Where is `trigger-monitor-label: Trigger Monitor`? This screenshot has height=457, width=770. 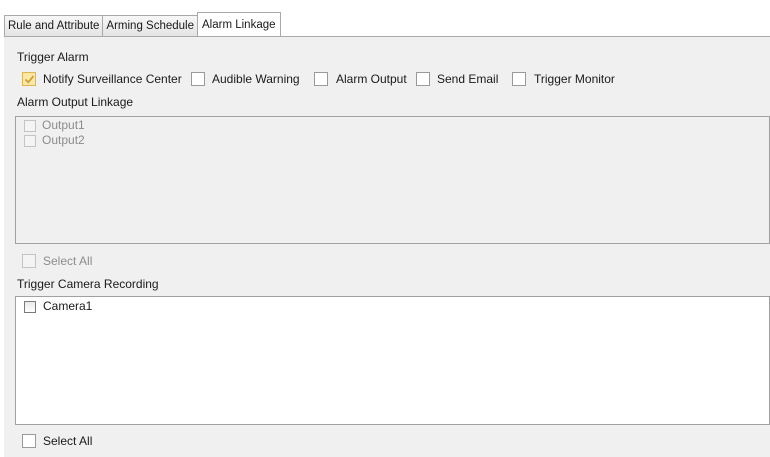
trigger-monitor-label: Trigger Monitor is located at coordinates (574, 79).